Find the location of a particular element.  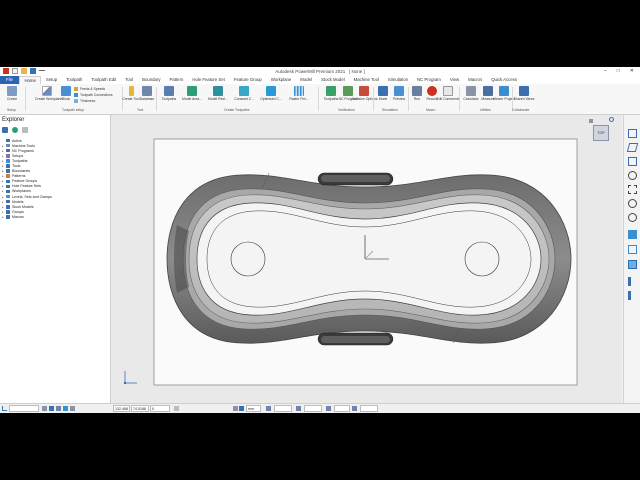

workplane-status-icon is located at coordinates (4, 408).